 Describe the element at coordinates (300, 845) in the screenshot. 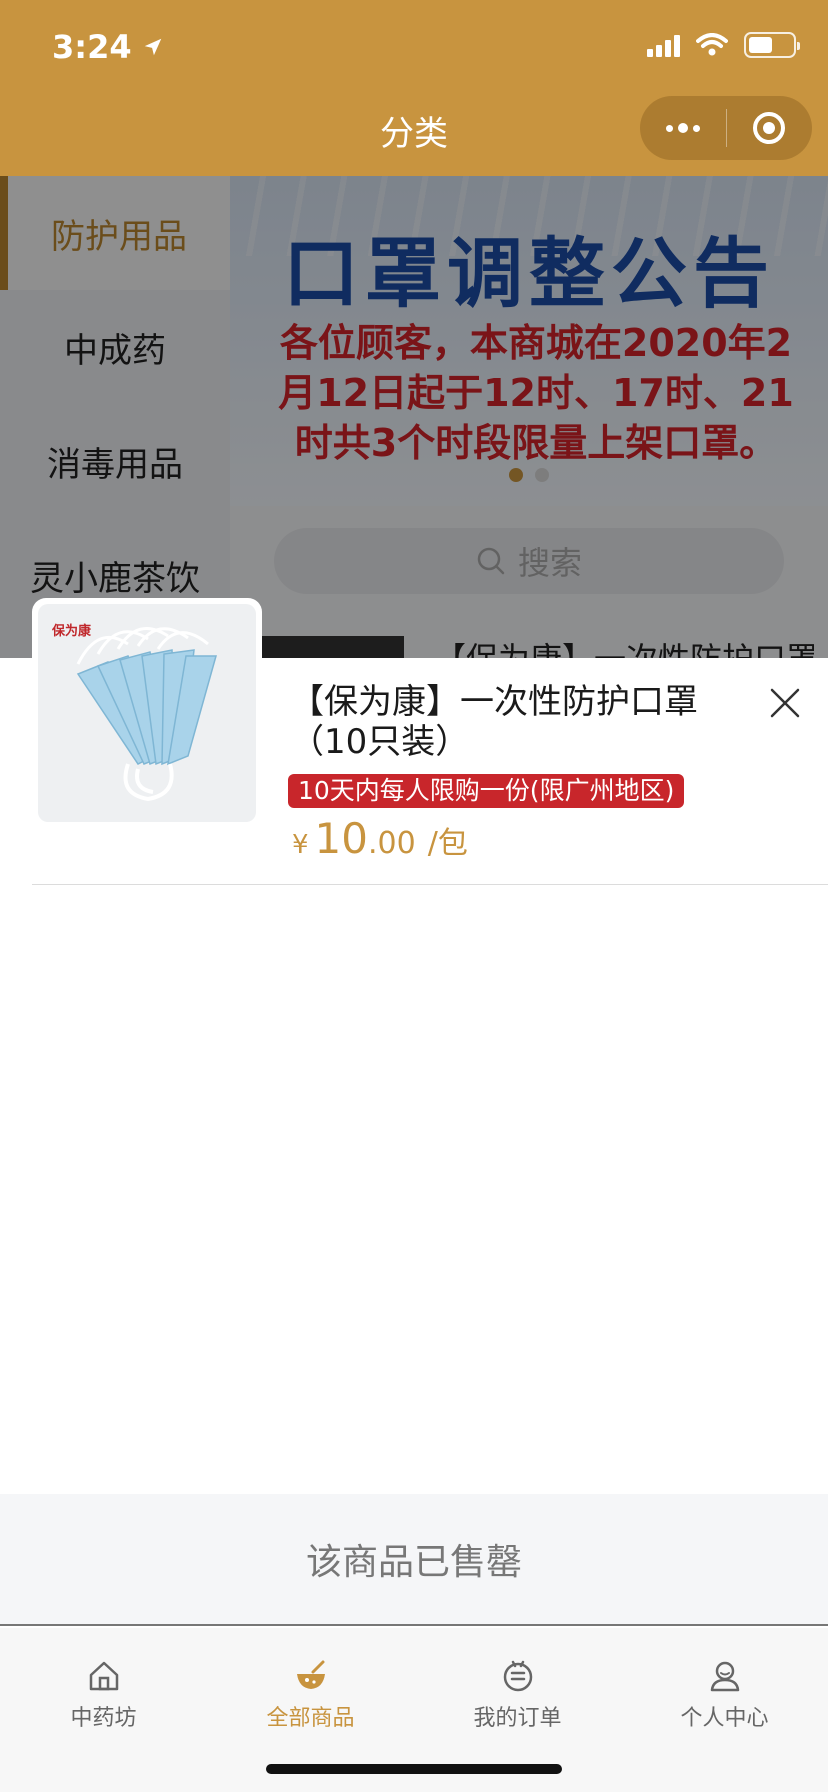

I see `price-currency: ¥` at that location.